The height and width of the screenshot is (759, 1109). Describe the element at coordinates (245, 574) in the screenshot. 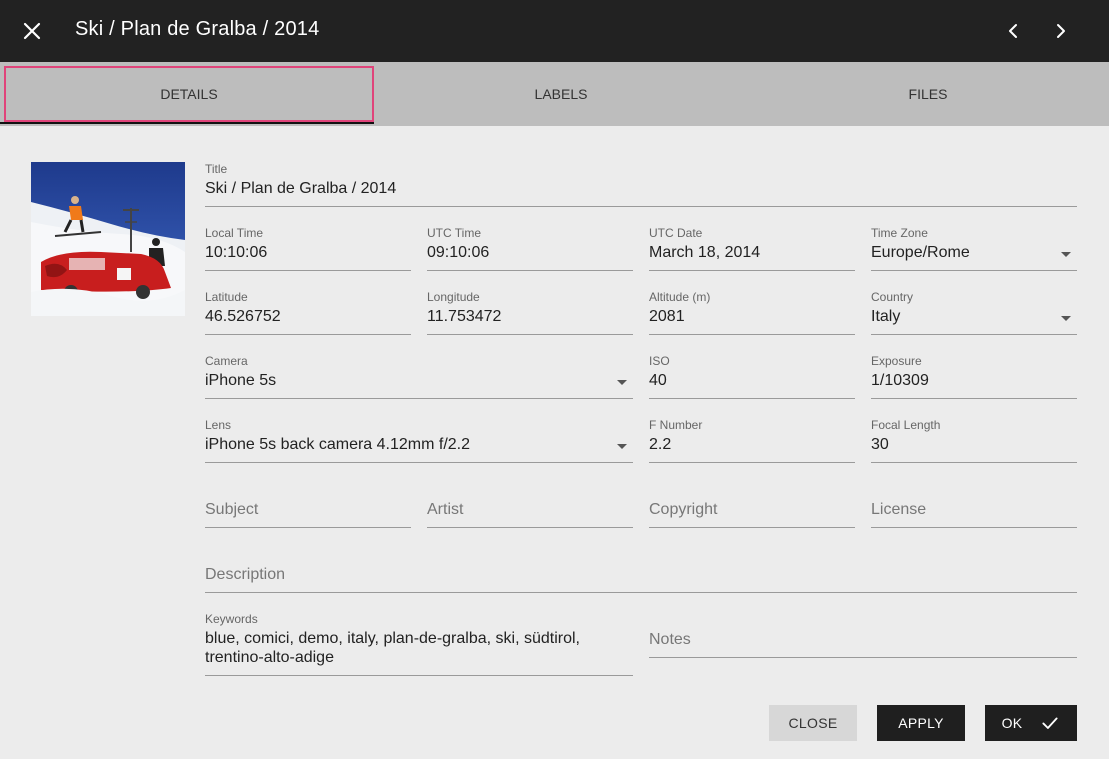

I see `description-placeholder: Description` at that location.